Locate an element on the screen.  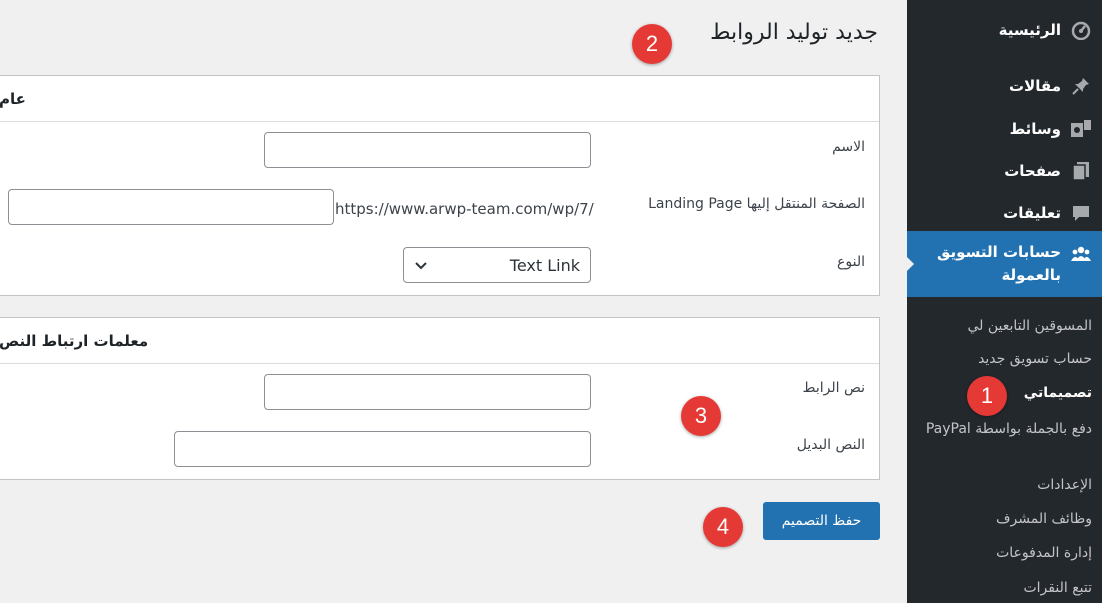
menu-label: الرئيسية is located at coordinates (1029, 30).